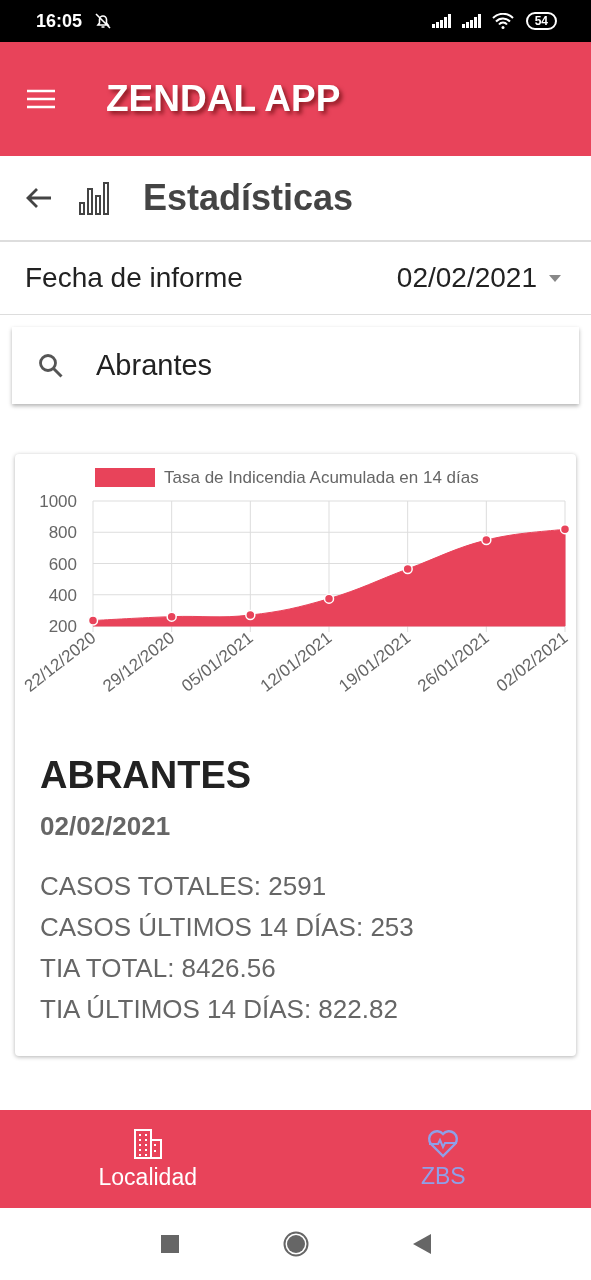 Image resolution: width=591 pixels, height=1280 pixels. Describe the element at coordinates (223, 99) in the screenshot. I see `app-title: ZENDAL APP` at that location.